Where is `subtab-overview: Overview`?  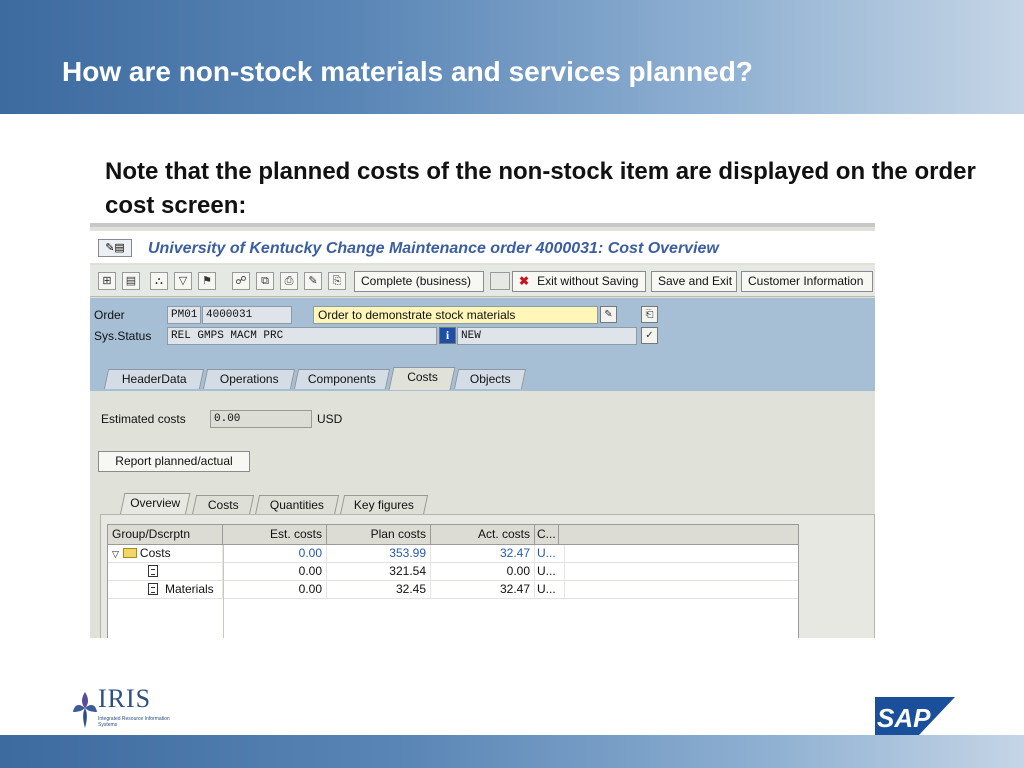 subtab-overview: Overview is located at coordinates (155, 504).